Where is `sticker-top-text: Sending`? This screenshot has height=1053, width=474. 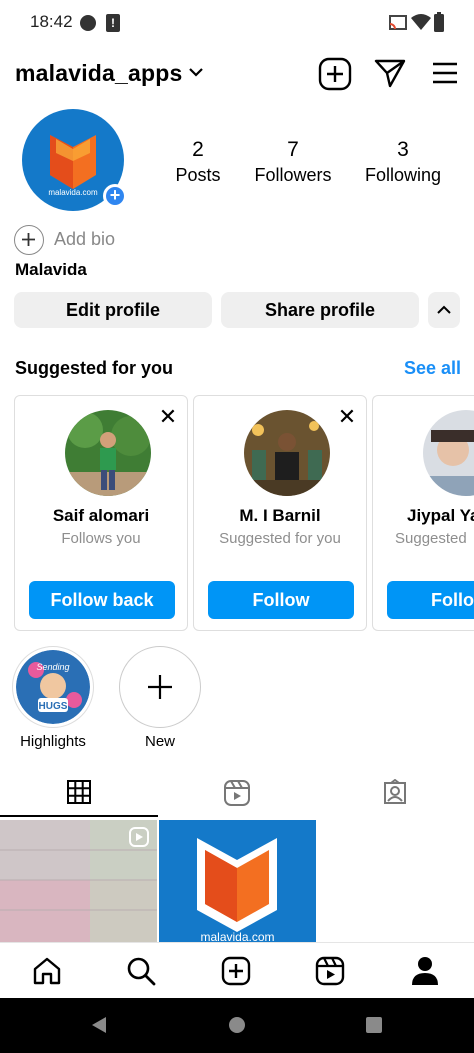
sticker-top-text: Sending is located at coordinates (52, 667).